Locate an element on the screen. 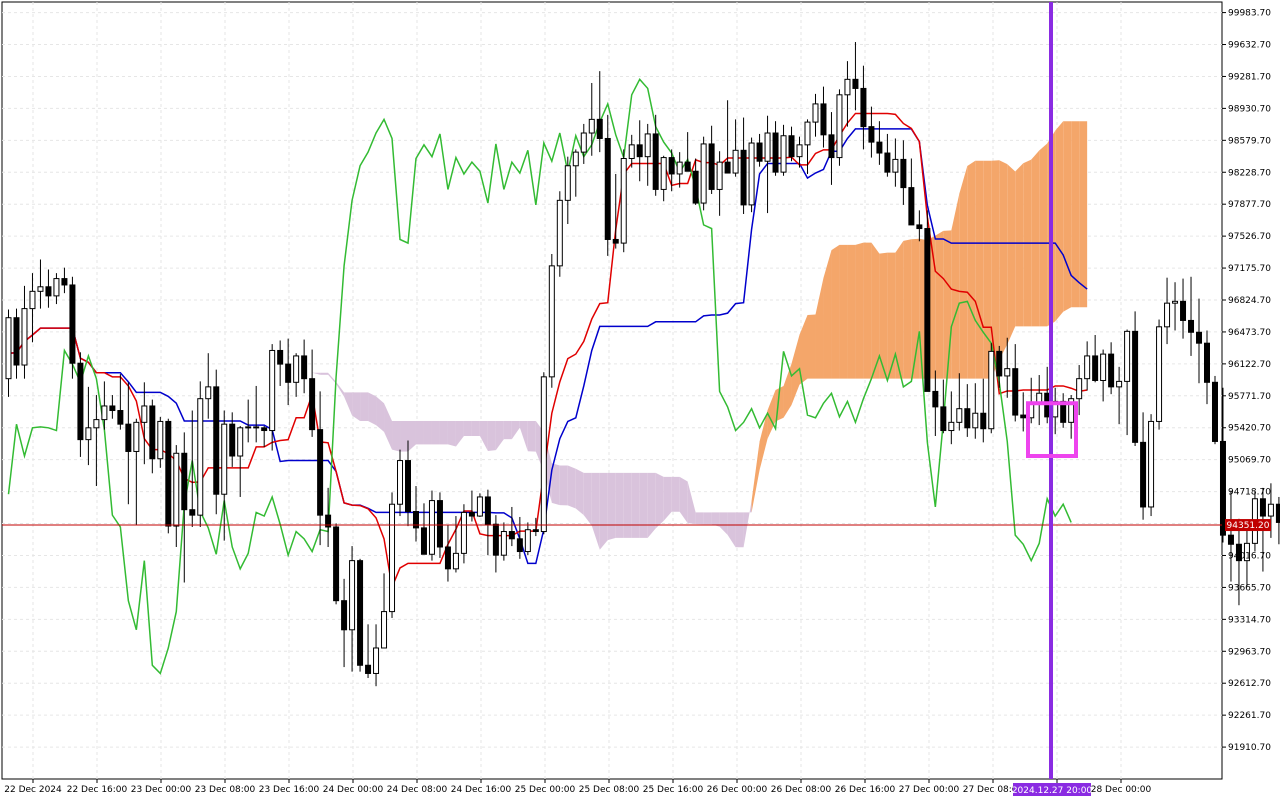 The width and height of the screenshot is (1280, 804). price-tick-label: 92963.70 is located at coordinates (1249, 652).